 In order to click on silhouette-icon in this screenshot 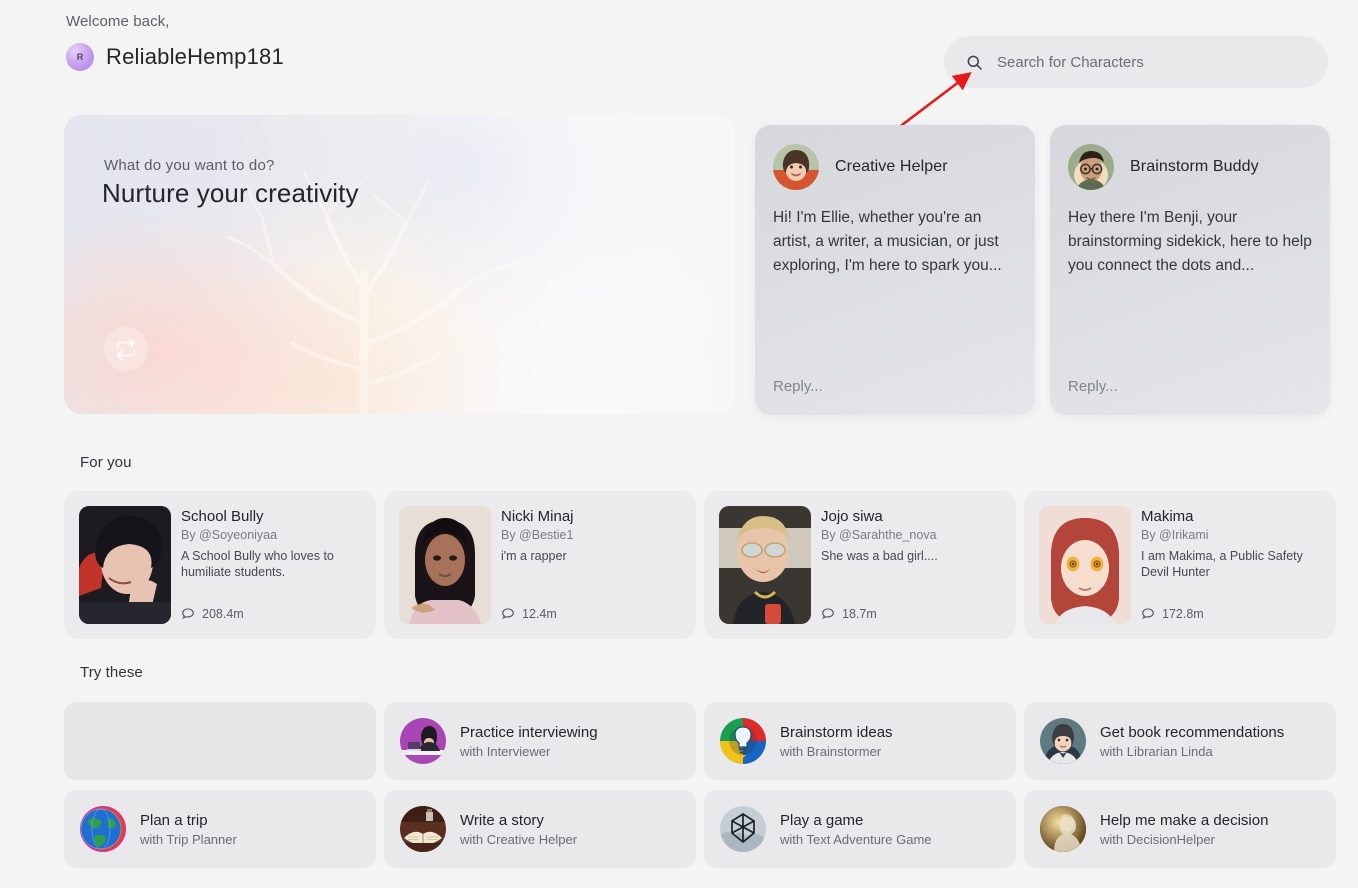, I will do `click(1063, 829)`.